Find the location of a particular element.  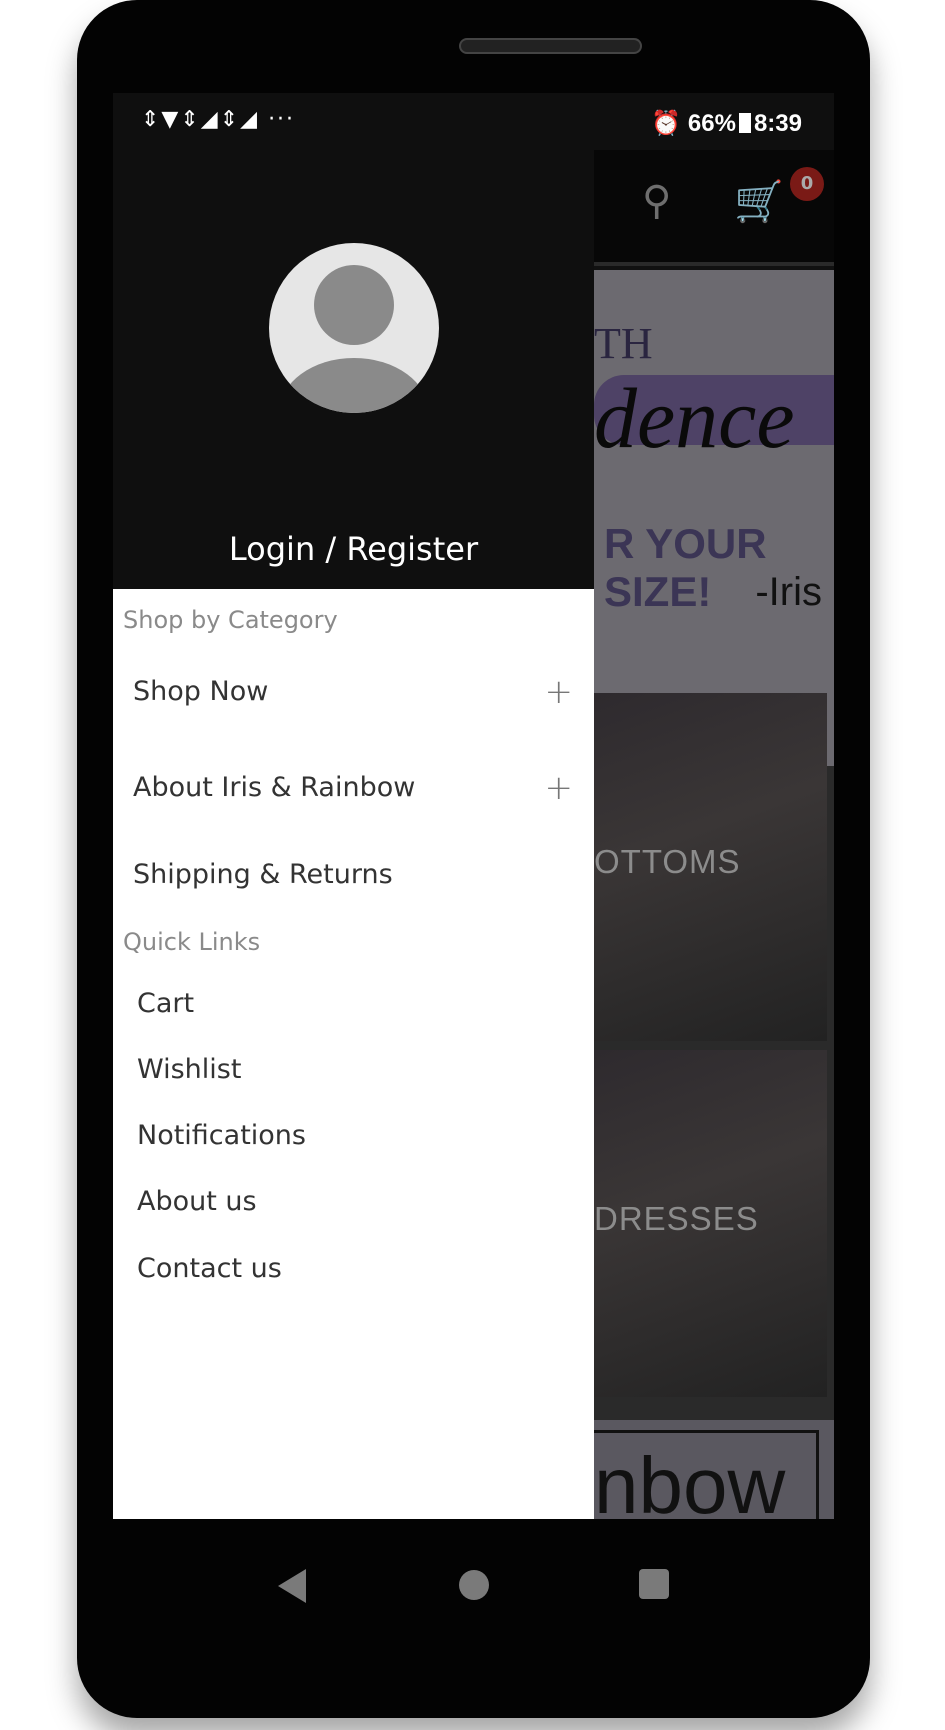

quick-link-notifications: Notifications is located at coordinates (221, 1135).